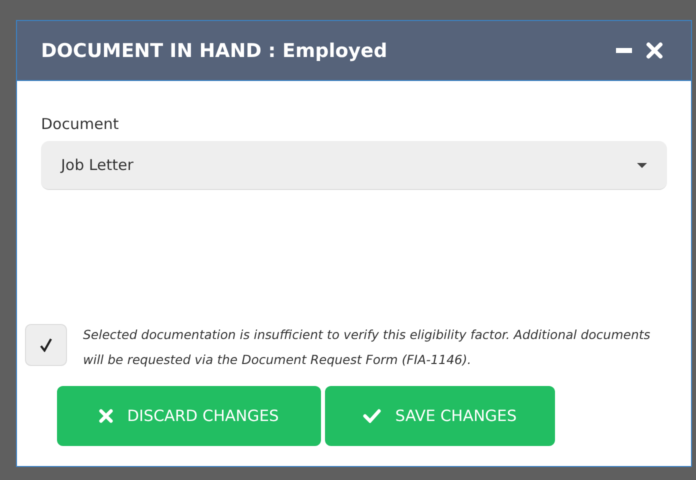 This screenshot has width=696, height=480. Describe the element at coordinates (440, 416) in the screenshot. I see `save-button: SAVE CHANGES` at that location.